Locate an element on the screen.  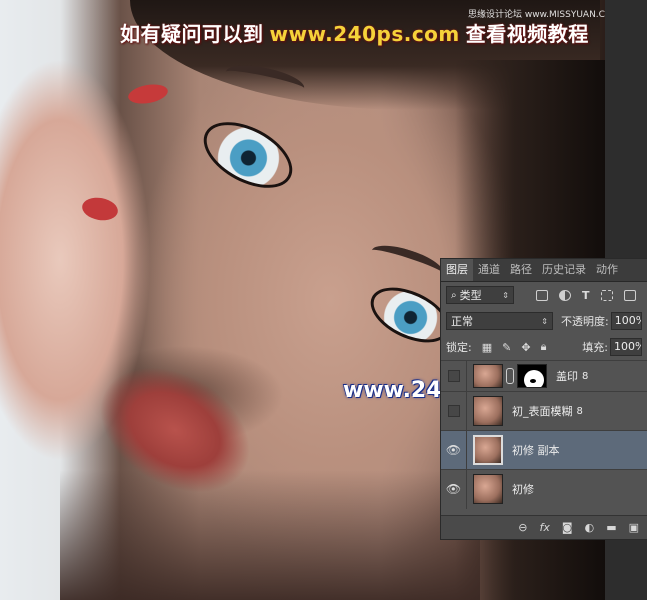
lock-transparent-icon: ▦ is located at coordinates (487, 347).